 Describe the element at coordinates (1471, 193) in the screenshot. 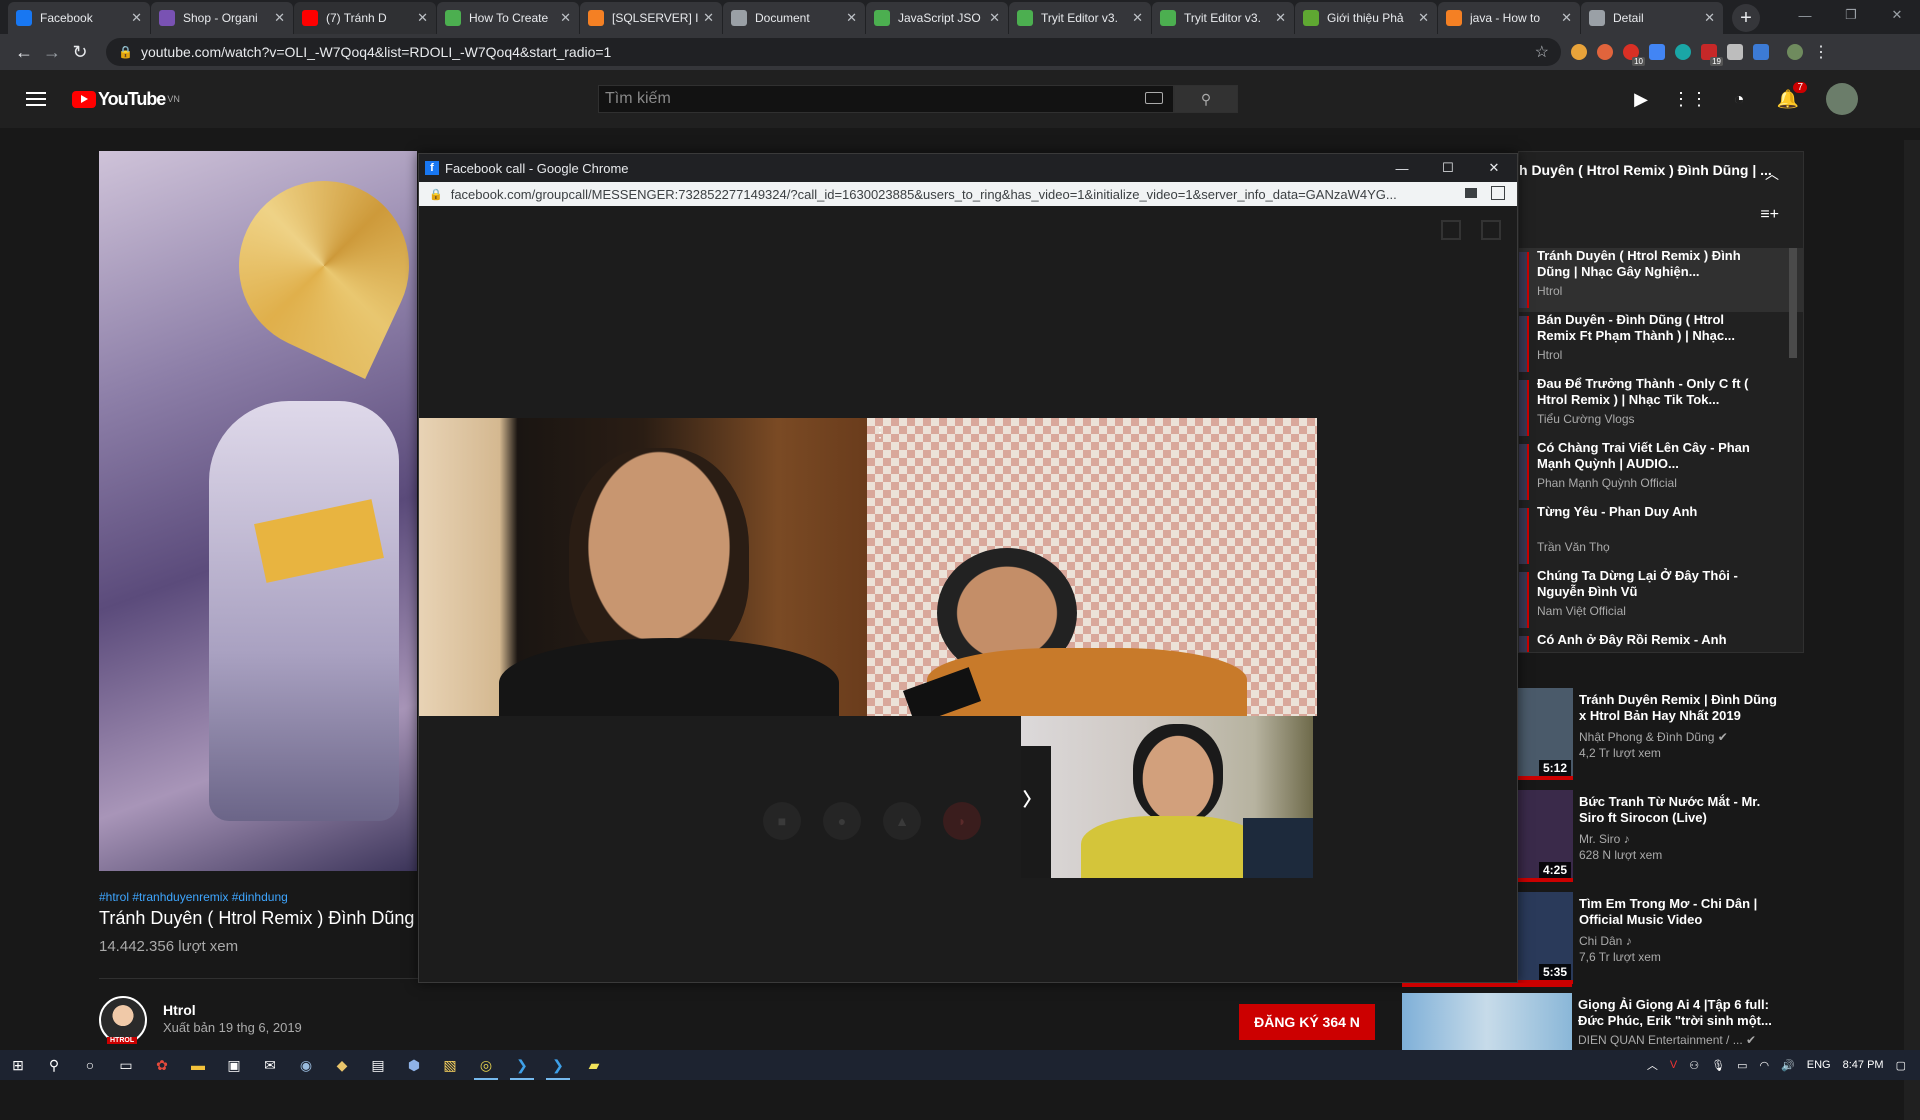

I see `camera-icon` at that location.